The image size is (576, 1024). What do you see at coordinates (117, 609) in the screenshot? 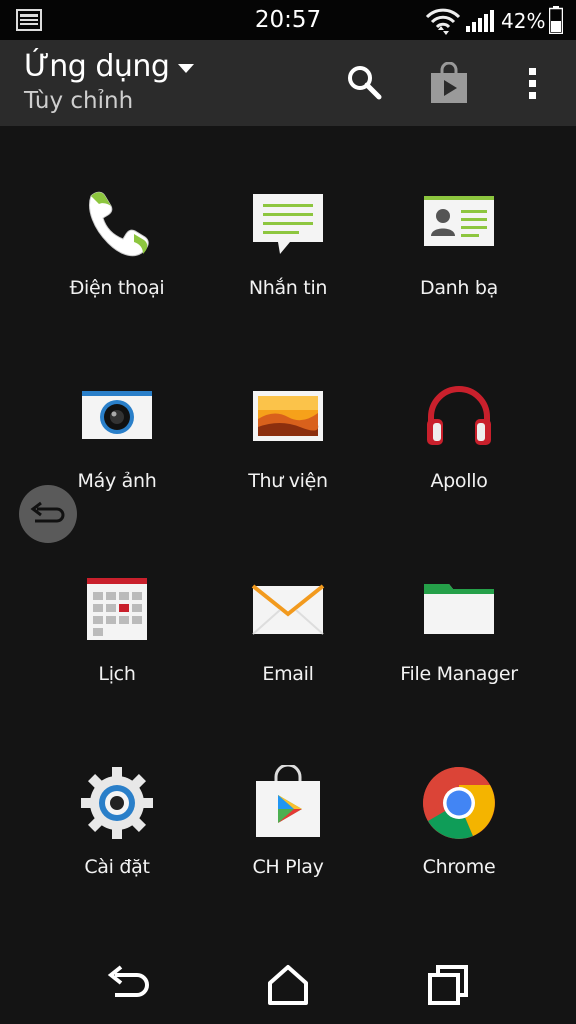
I see `calendar-icon` at bounding box center [117, 609].